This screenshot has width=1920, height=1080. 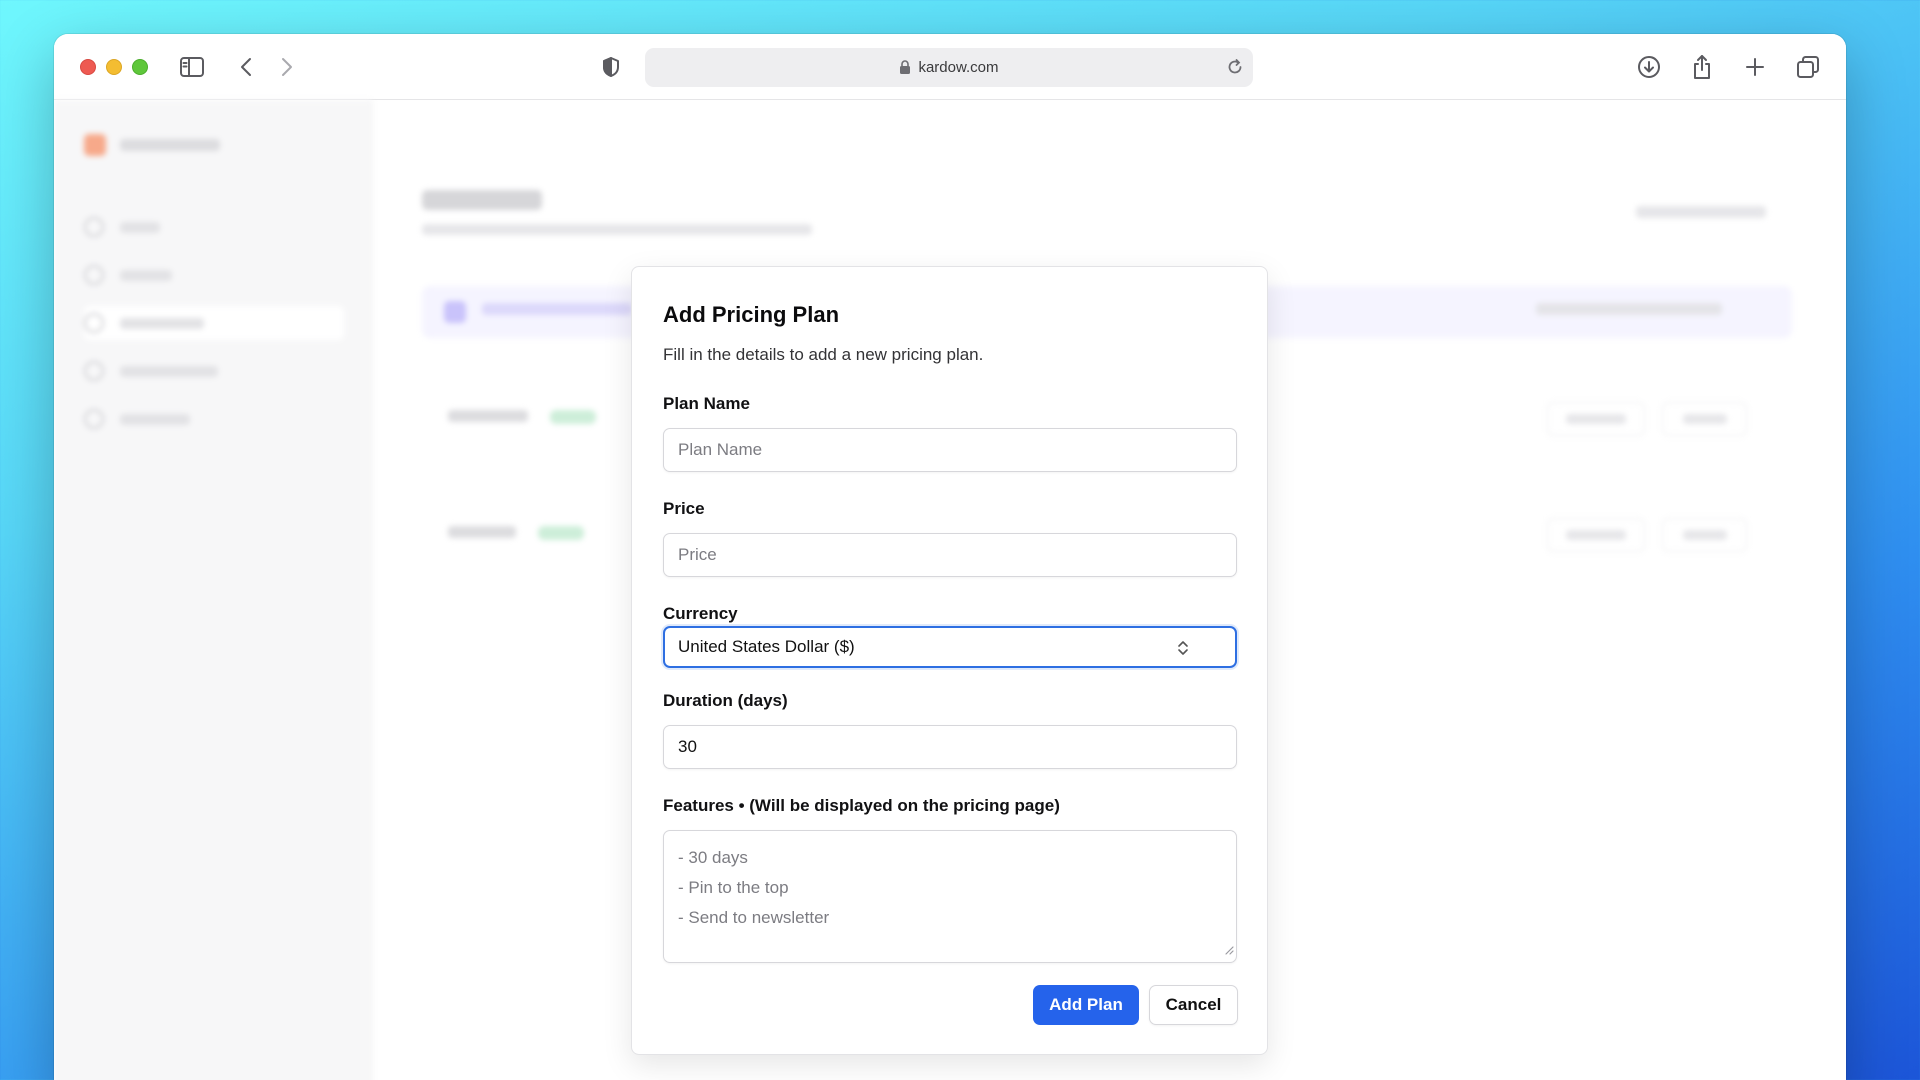 What do you see at coordinates (1183, 650) in the screenshot?
I see `chevron-up-down-icon` at bounding box center [1183, 650].